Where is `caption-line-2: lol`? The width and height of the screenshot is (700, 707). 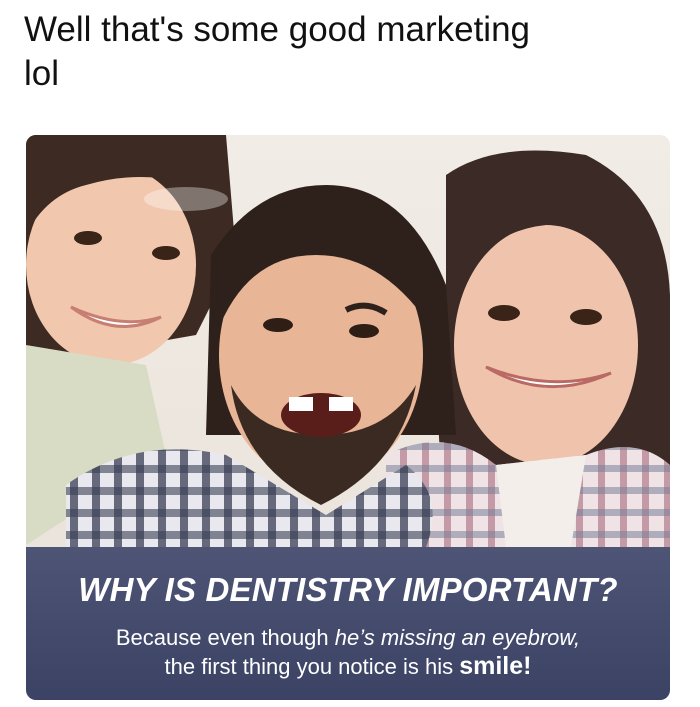 caption-line-2: lol is located at coordinates (42, 73).